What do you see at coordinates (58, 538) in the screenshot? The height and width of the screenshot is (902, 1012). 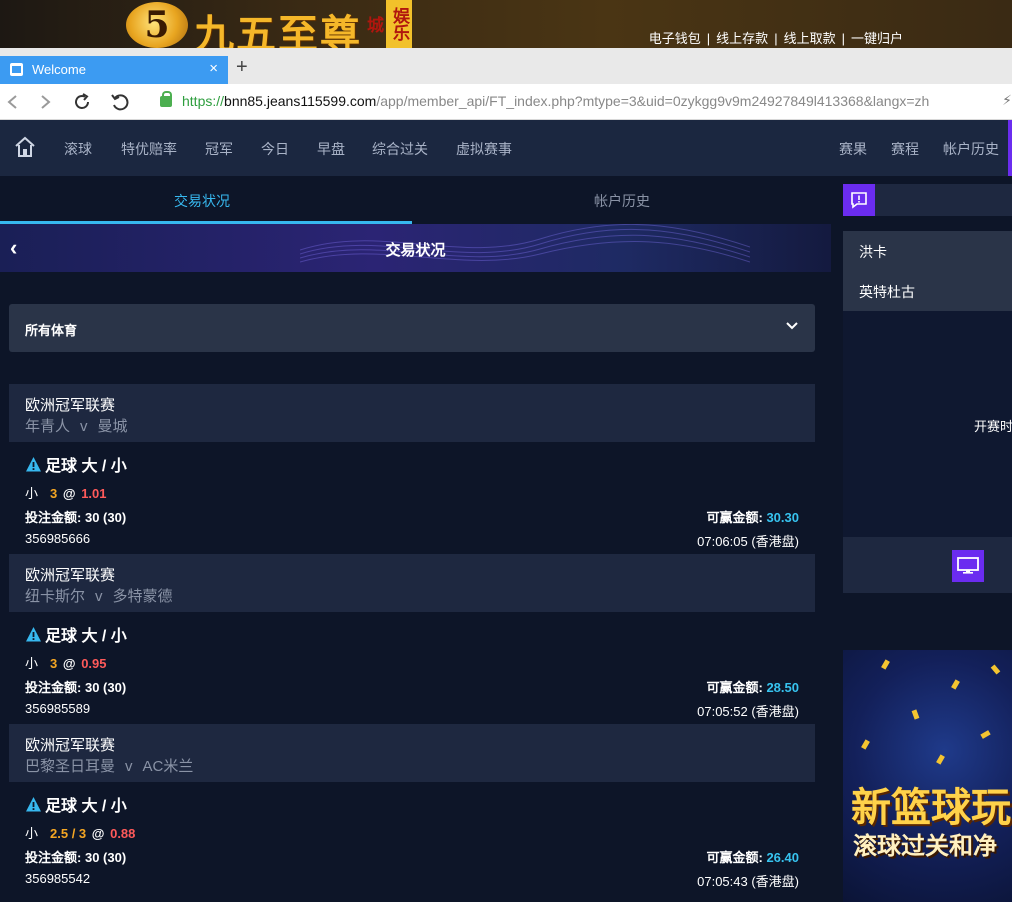 I see `ticket-number: 356985666` at bounding box center [58, 538].